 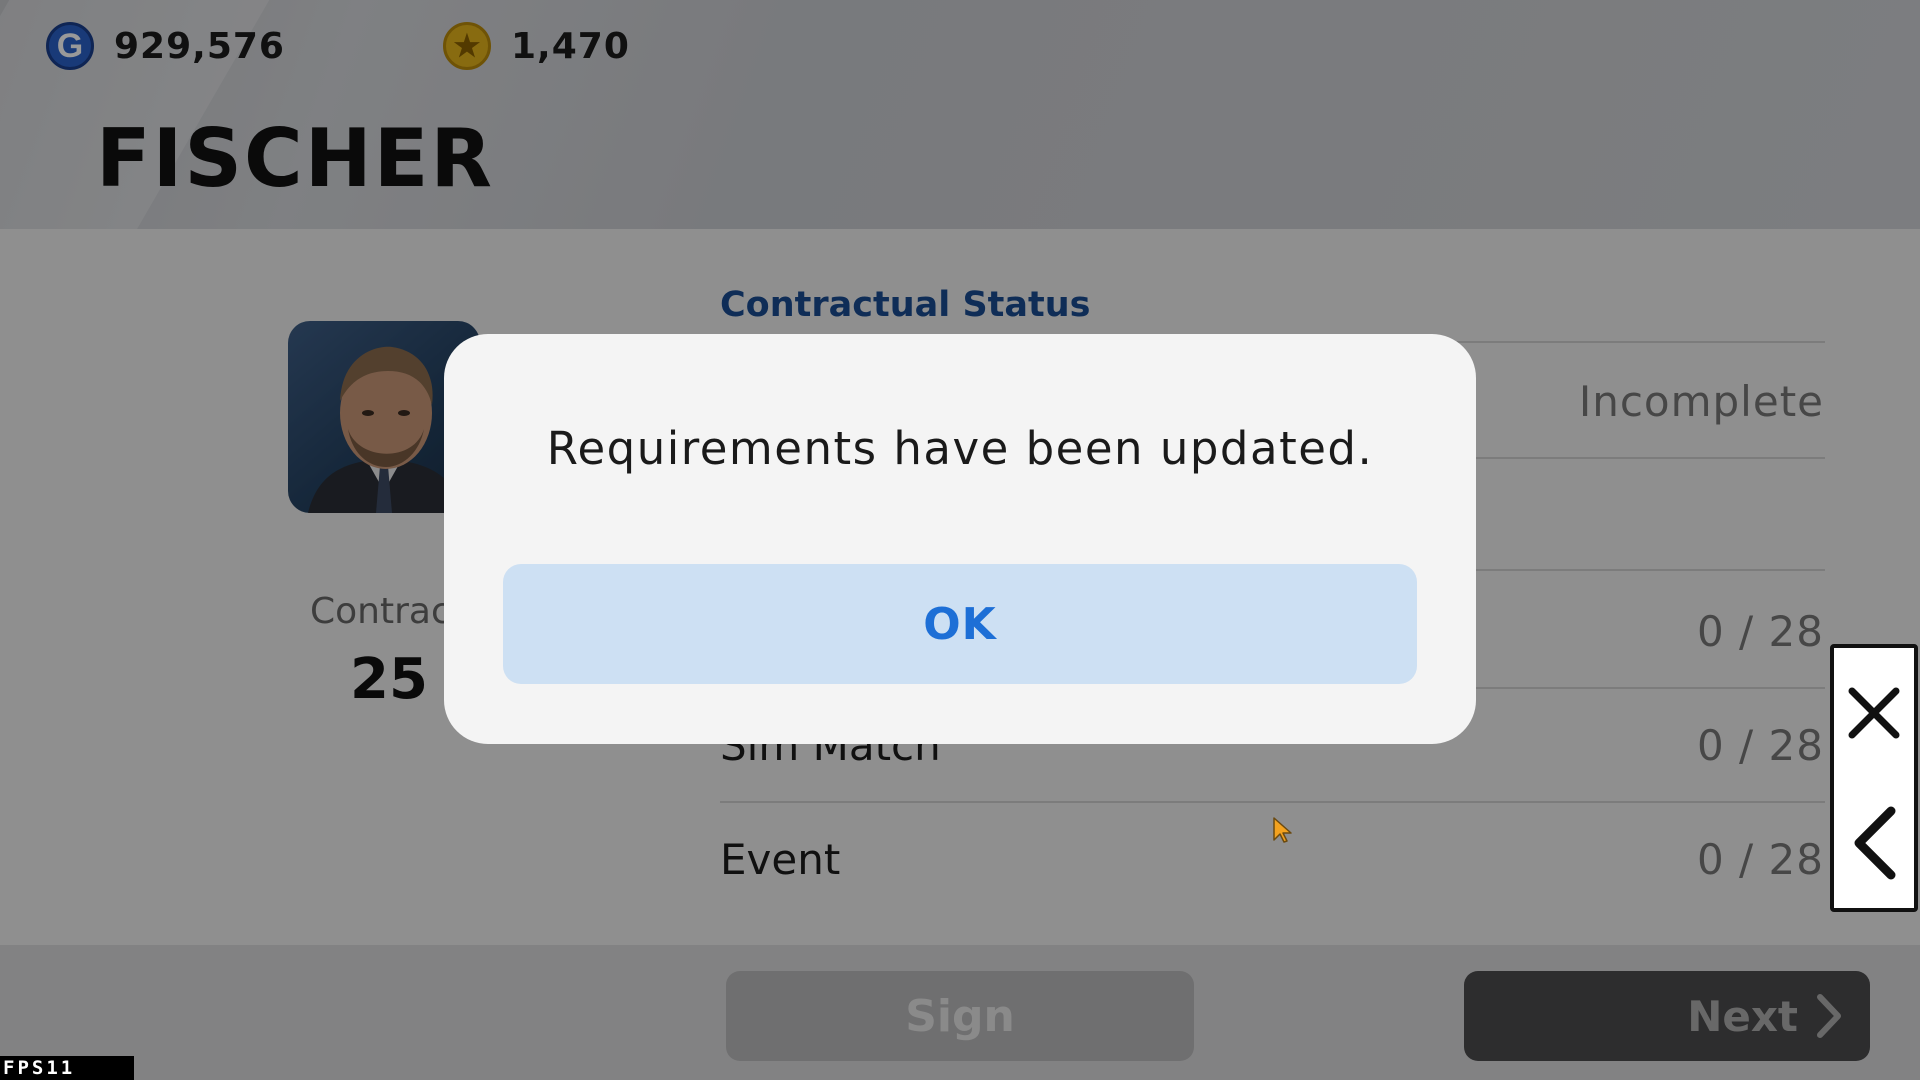 I want to click on mouse-cursor-icon, so click(x=1282, y=830).